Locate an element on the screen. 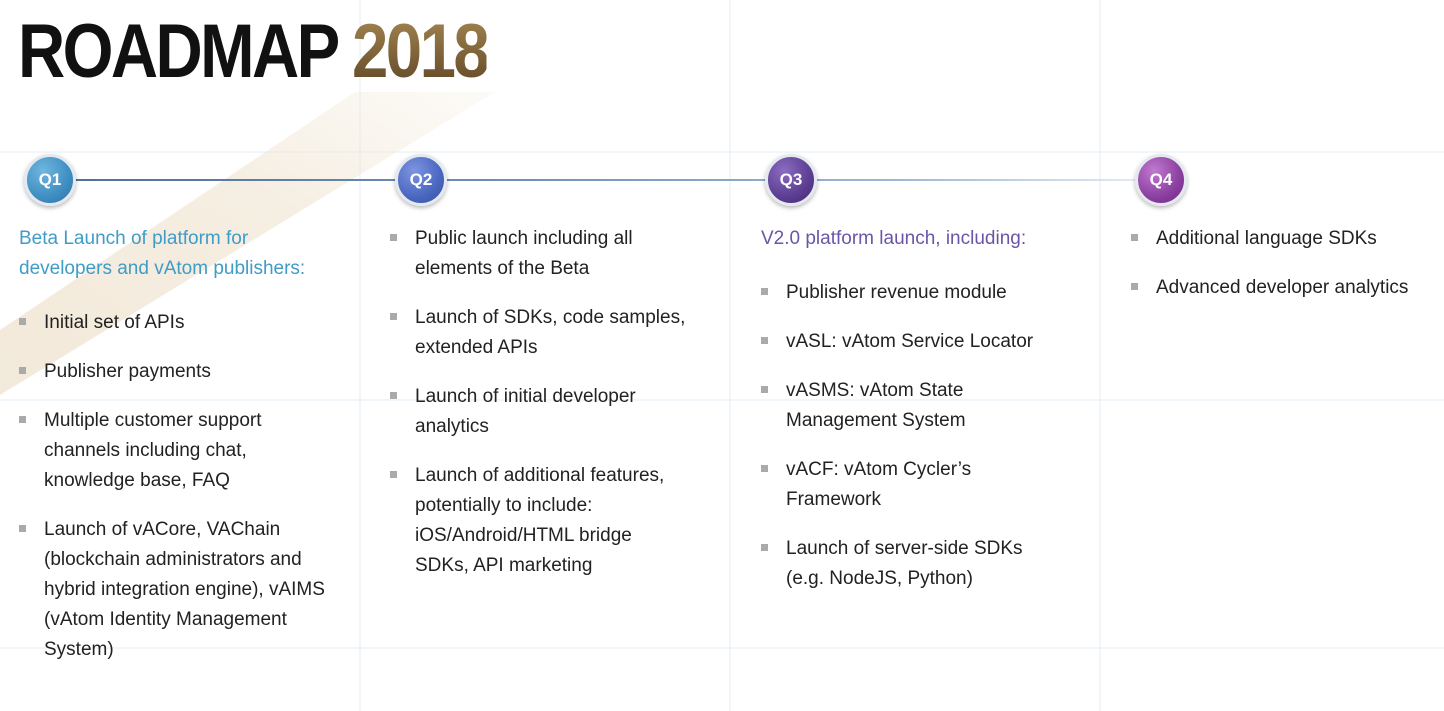  q1-node-label: Q1 is located at coordinates (50, 179).